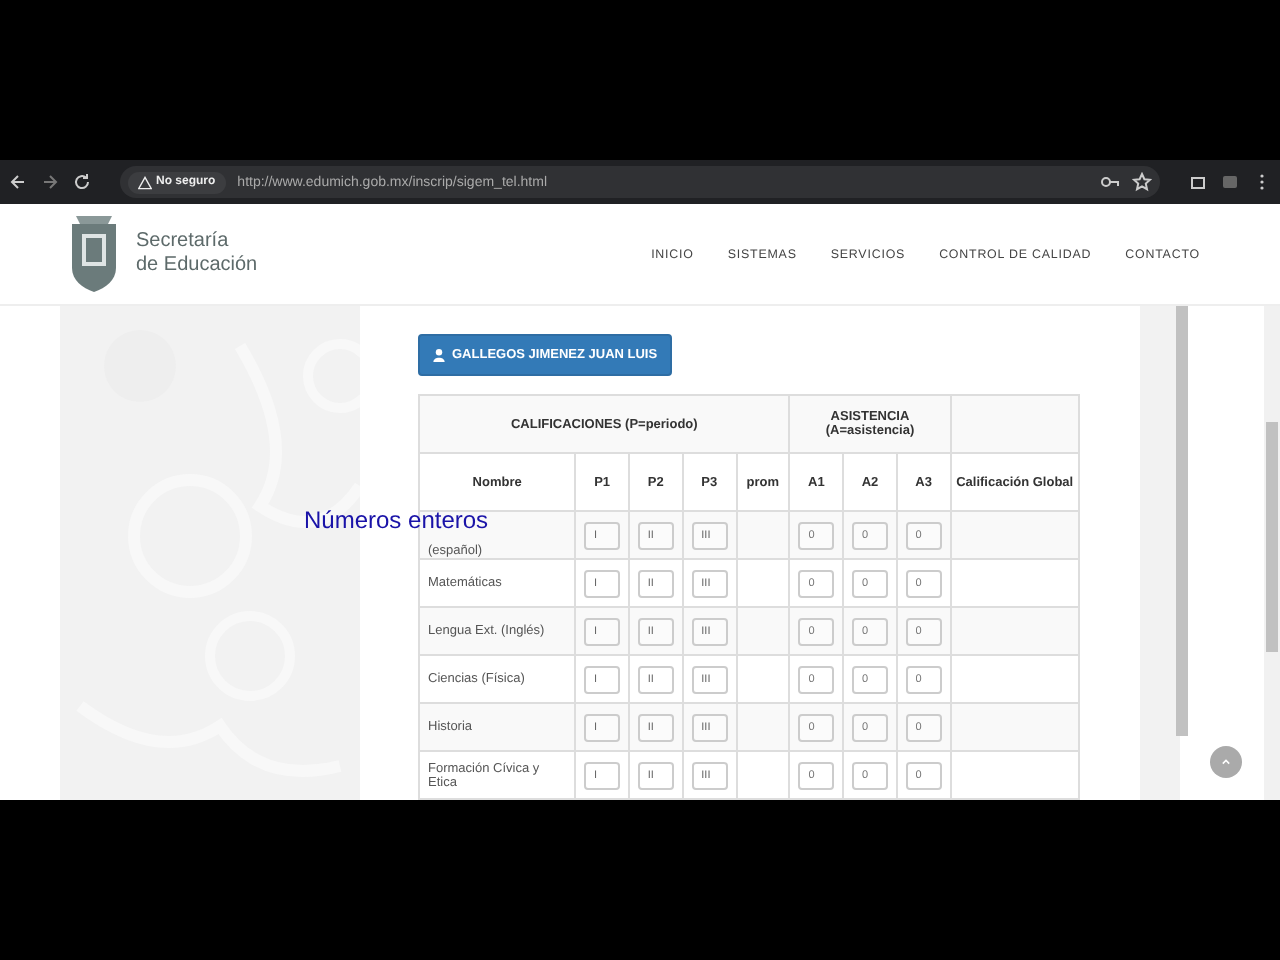 The width and height of the screenshot is (1280, 960). What do you see at coordinates (197, 266) in the screenshot?
I see `site-subtitle: de Educación` at bounding box center [197, 266].